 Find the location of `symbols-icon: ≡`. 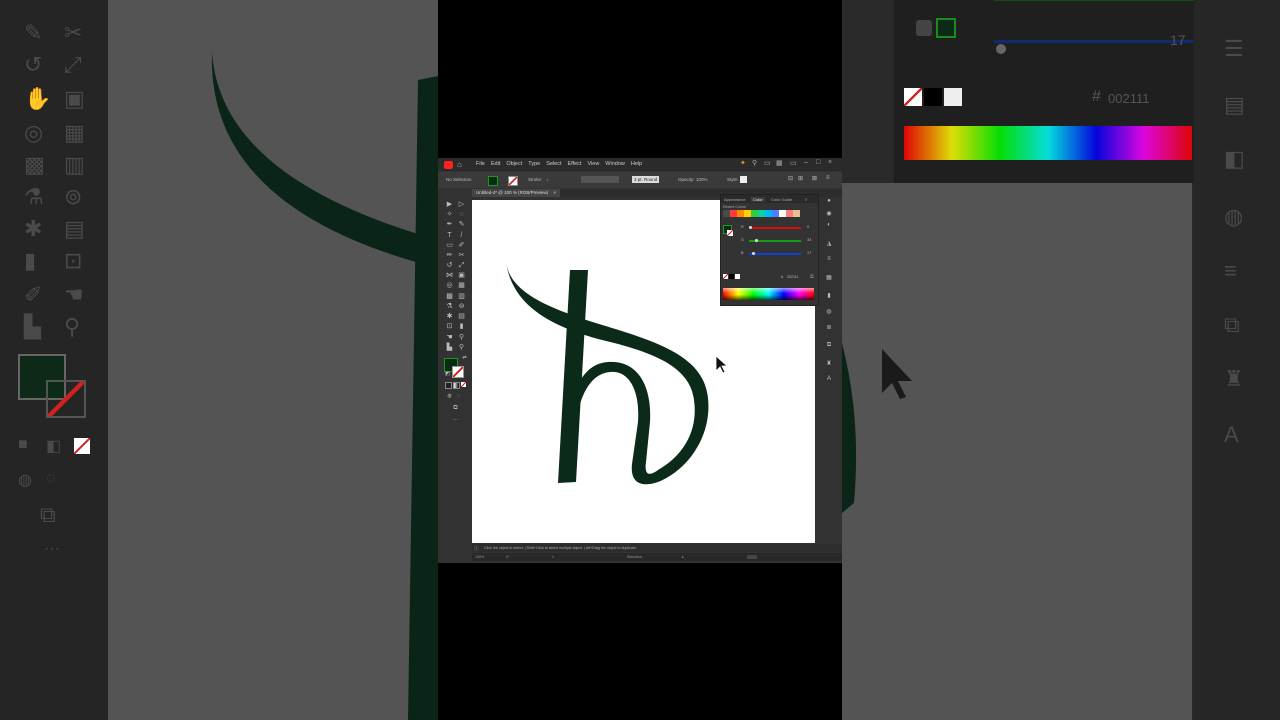

symbols-icon: ≡ is located at coordinates (829, 260).